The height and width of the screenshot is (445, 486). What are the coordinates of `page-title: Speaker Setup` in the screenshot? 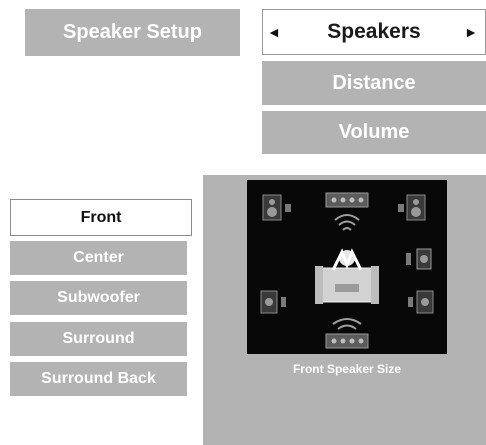 It's located at (132, 32).